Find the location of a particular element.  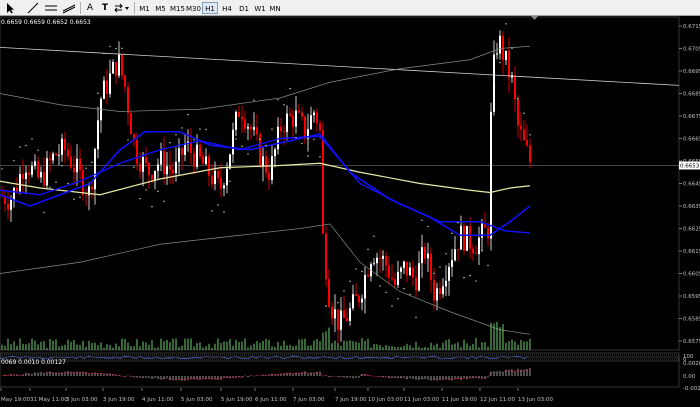

price-tick-label: 0.6605 is located at coordinates (691, 275).